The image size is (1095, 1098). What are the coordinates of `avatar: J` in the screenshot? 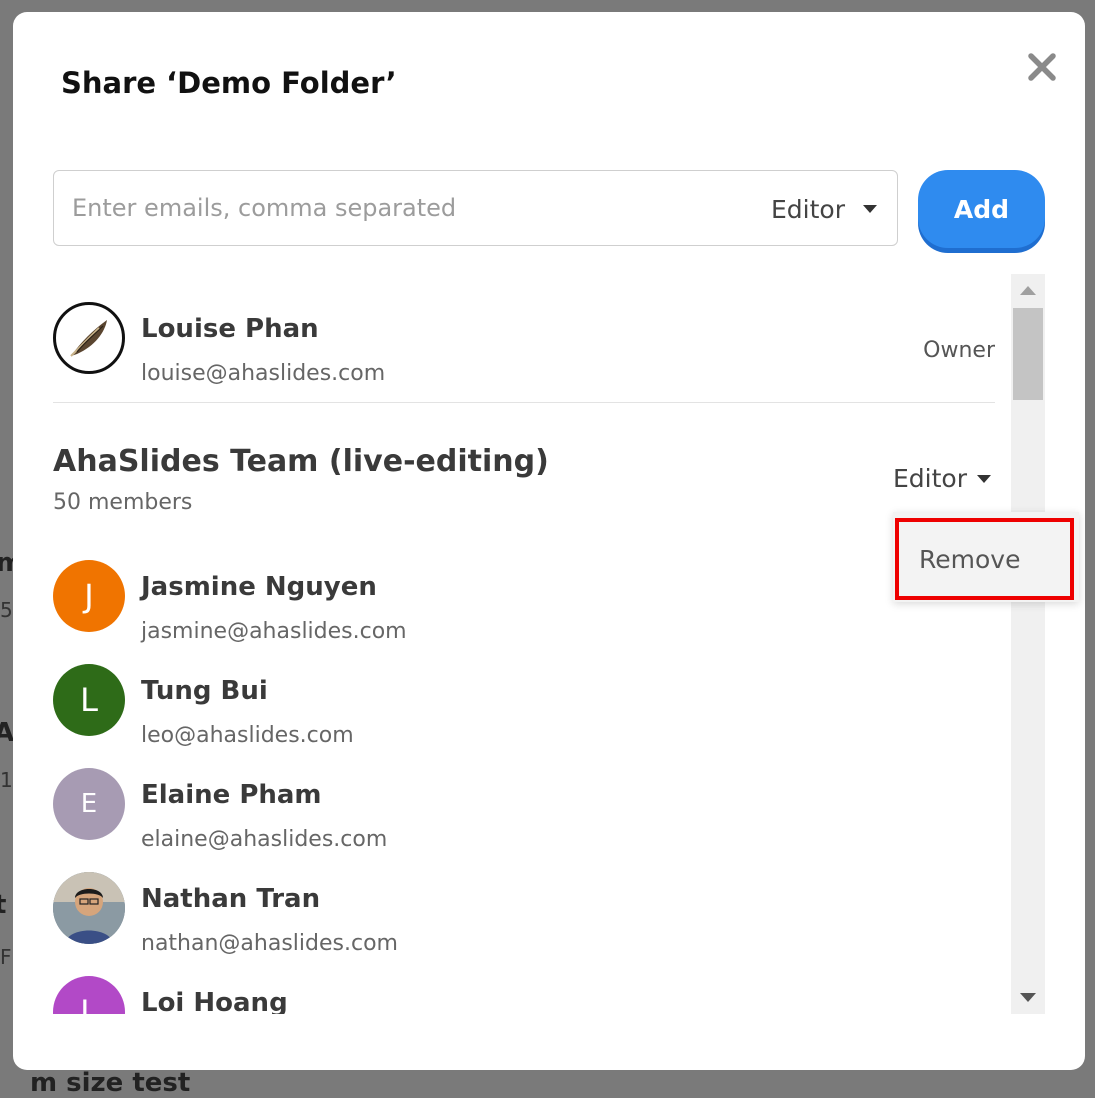 It's located at (89, 596).